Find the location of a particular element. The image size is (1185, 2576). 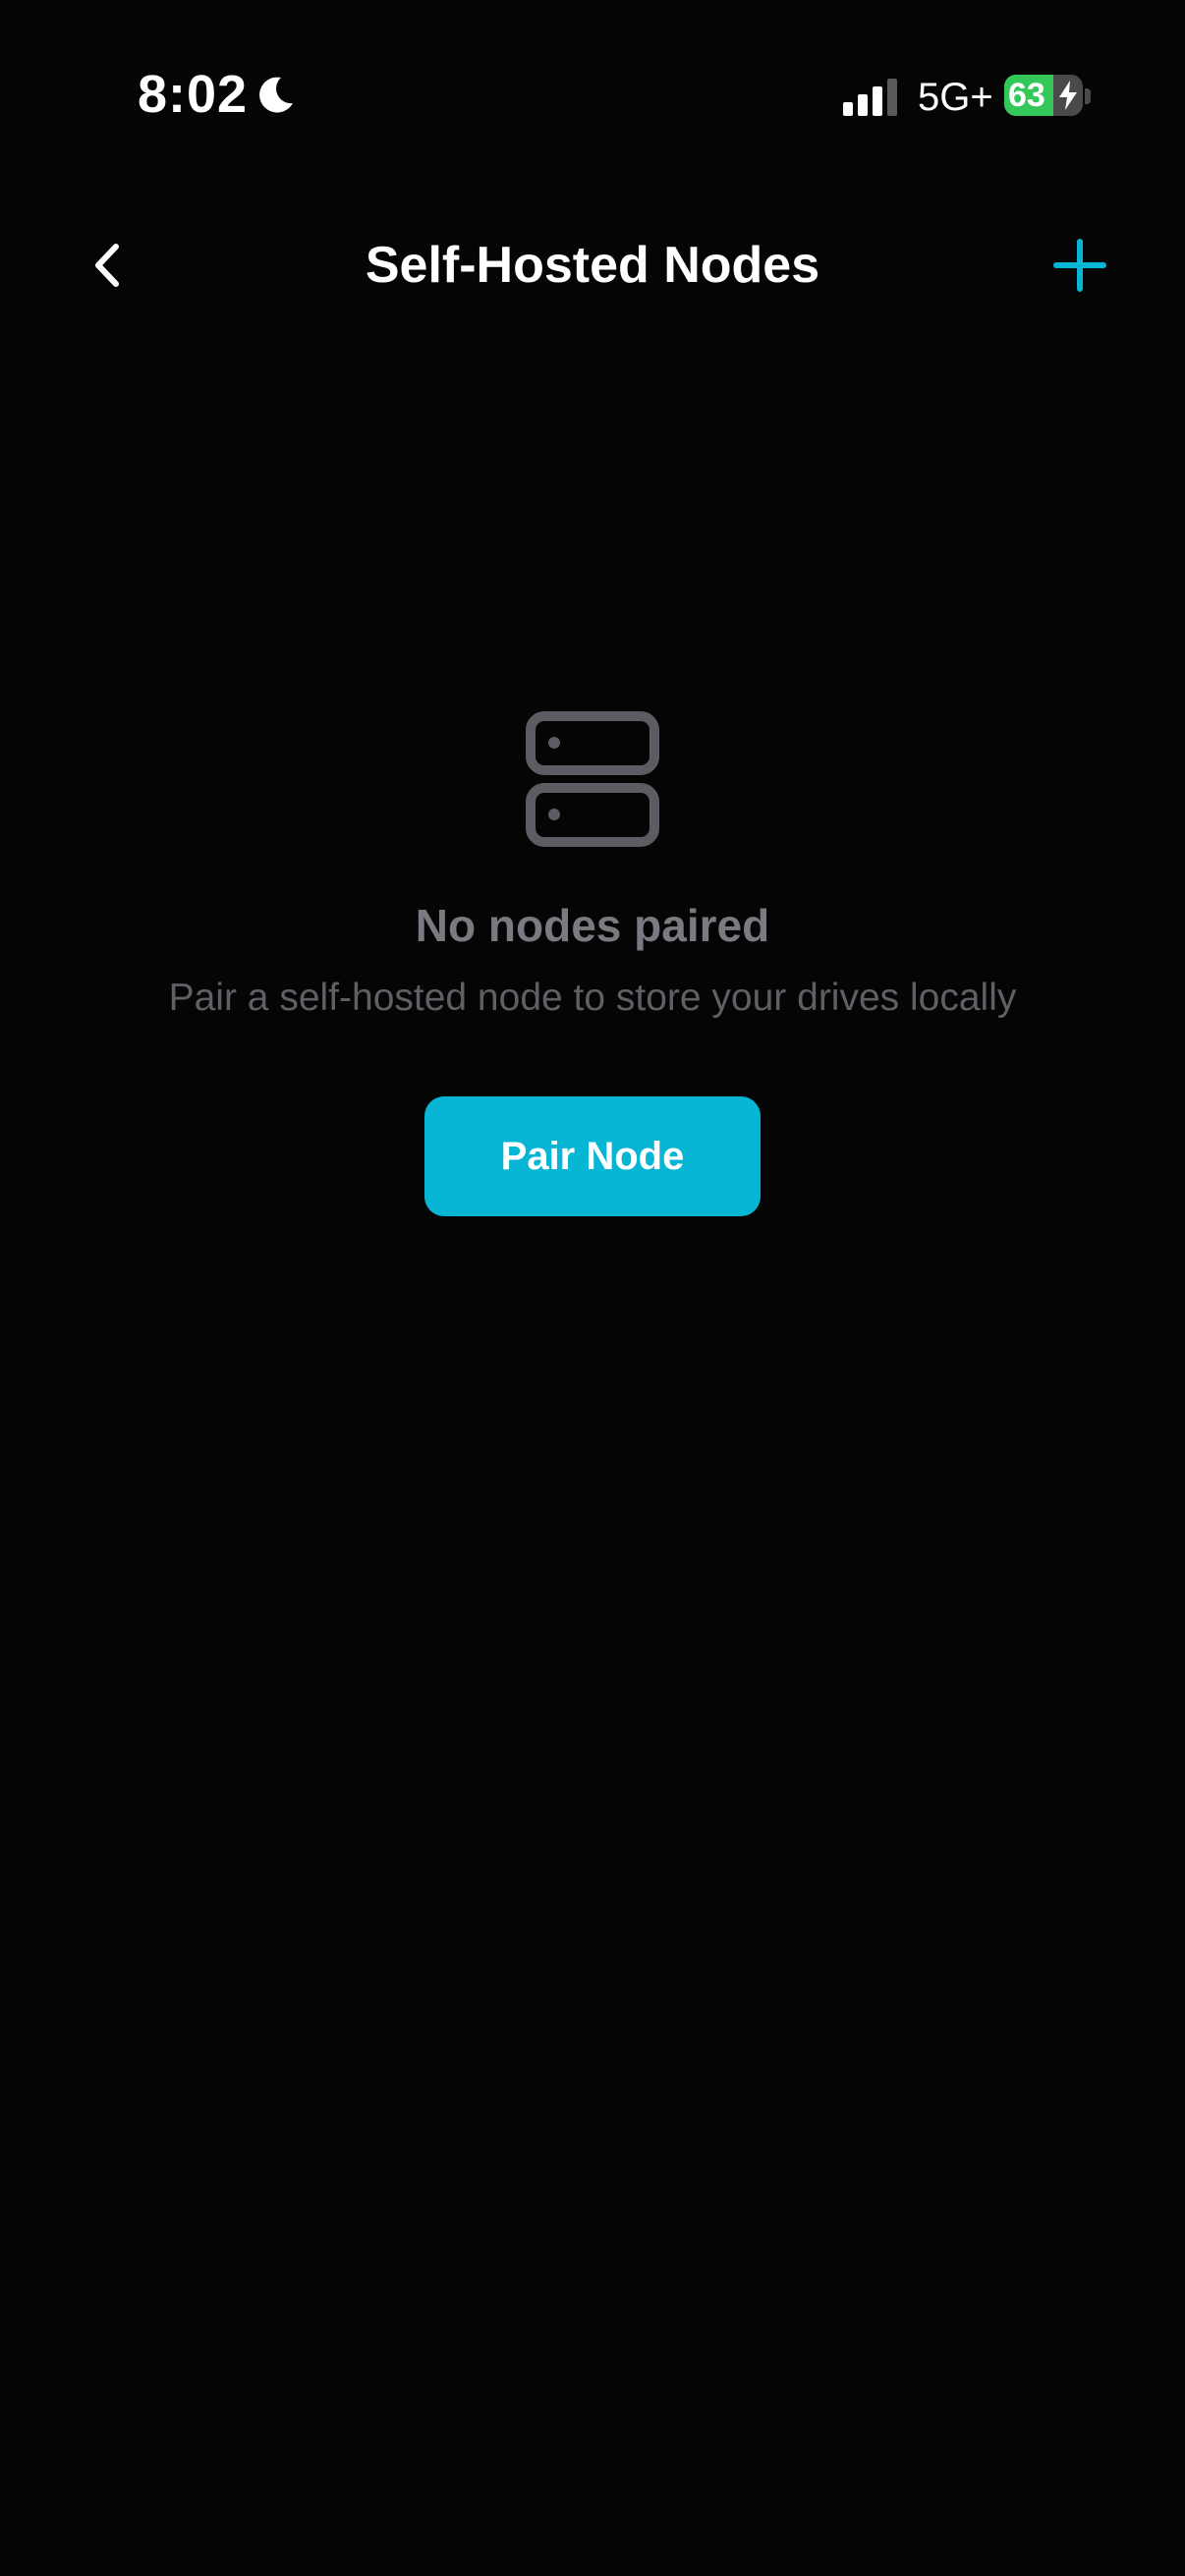

network-label: 5G+ is located at coordinates (956, 97).